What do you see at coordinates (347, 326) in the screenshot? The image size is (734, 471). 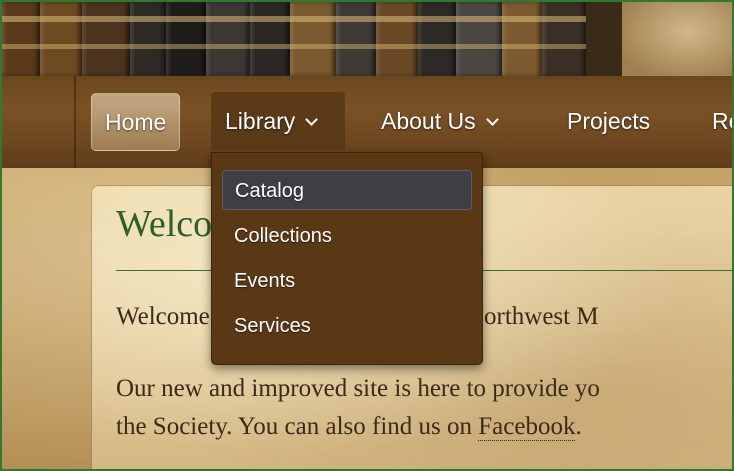 I see `menu-item-services: Services` at bounding box center [347, 326].